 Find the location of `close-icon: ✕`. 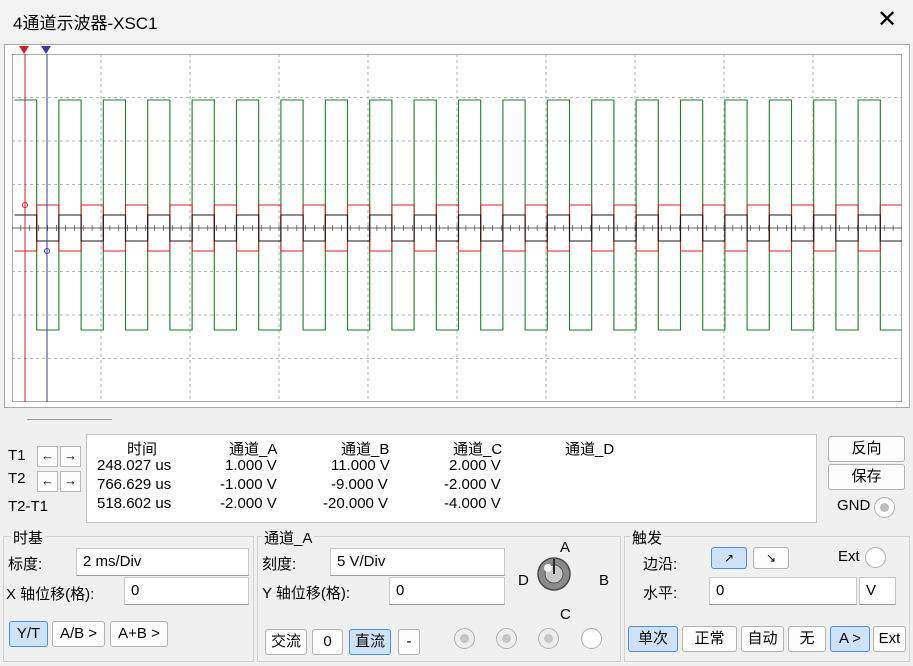

close-icon: ✕ is located at coordinates (887, 20).